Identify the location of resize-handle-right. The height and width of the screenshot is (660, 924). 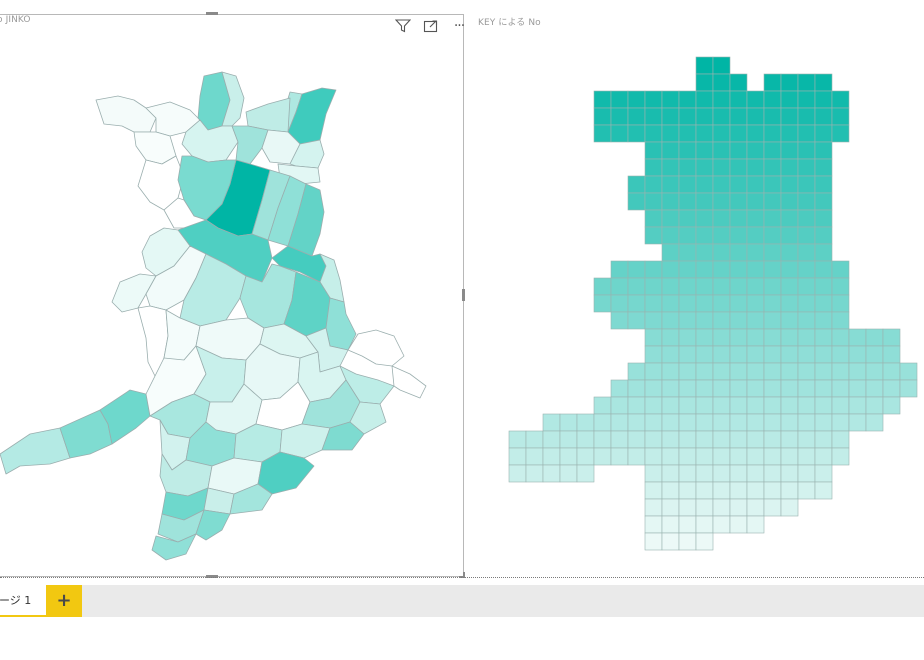
(463, 295).